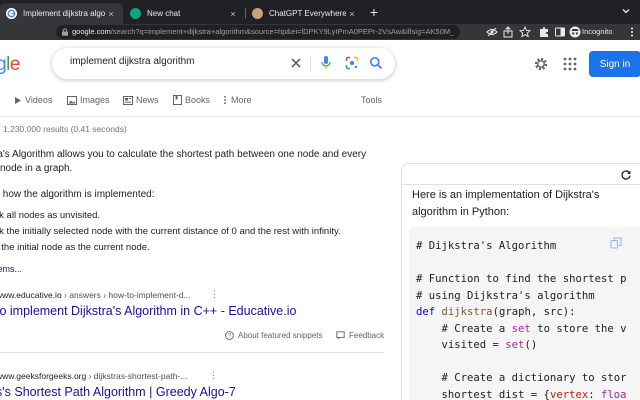  What do you see at coordinates (177, 100) in the screenshot?
I see `book-icon` at bounding box center [177, 100].